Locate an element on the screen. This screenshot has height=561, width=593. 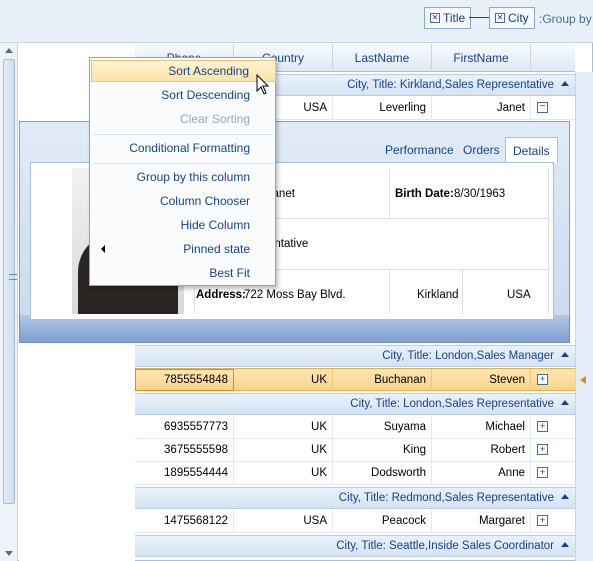
tab-orders: Orders is located at coordinates (481, 149).